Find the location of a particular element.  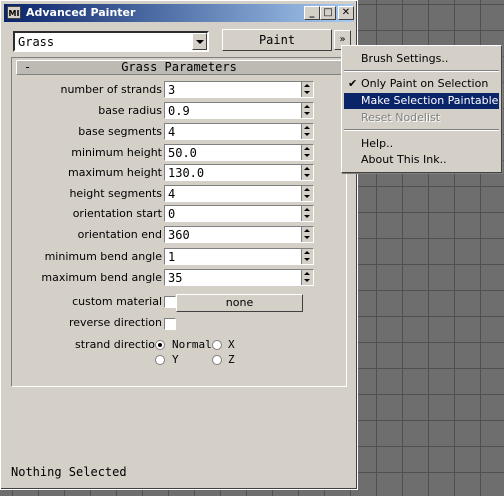

param-value: 50.0 is located at coordinates (182, 153).